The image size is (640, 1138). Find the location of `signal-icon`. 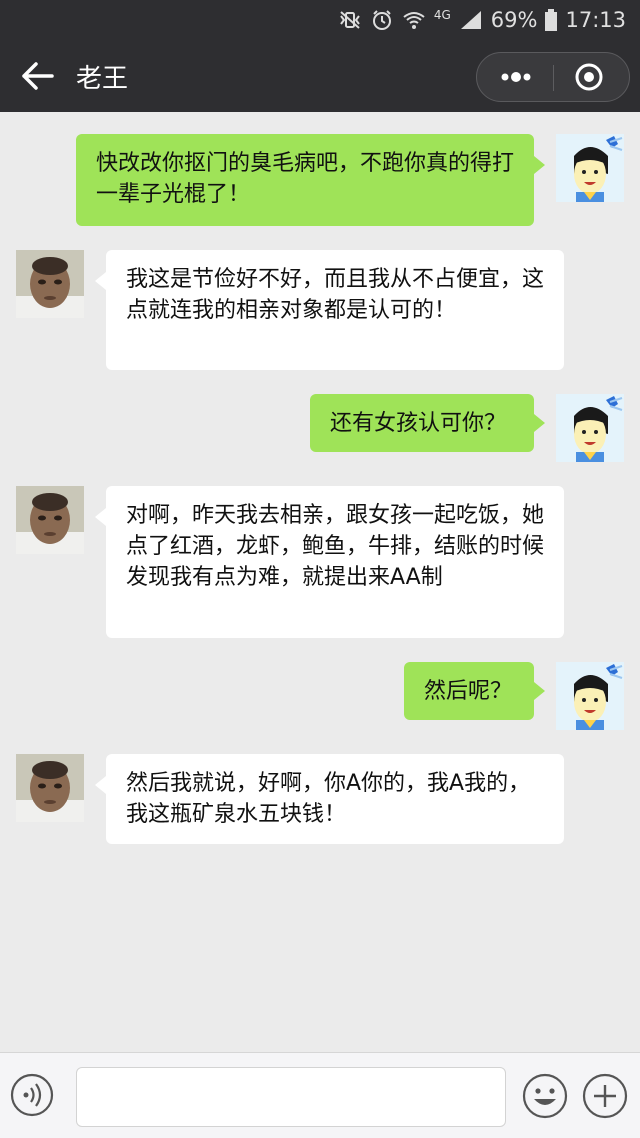

signal-icon is located at coordinates (470, 20).